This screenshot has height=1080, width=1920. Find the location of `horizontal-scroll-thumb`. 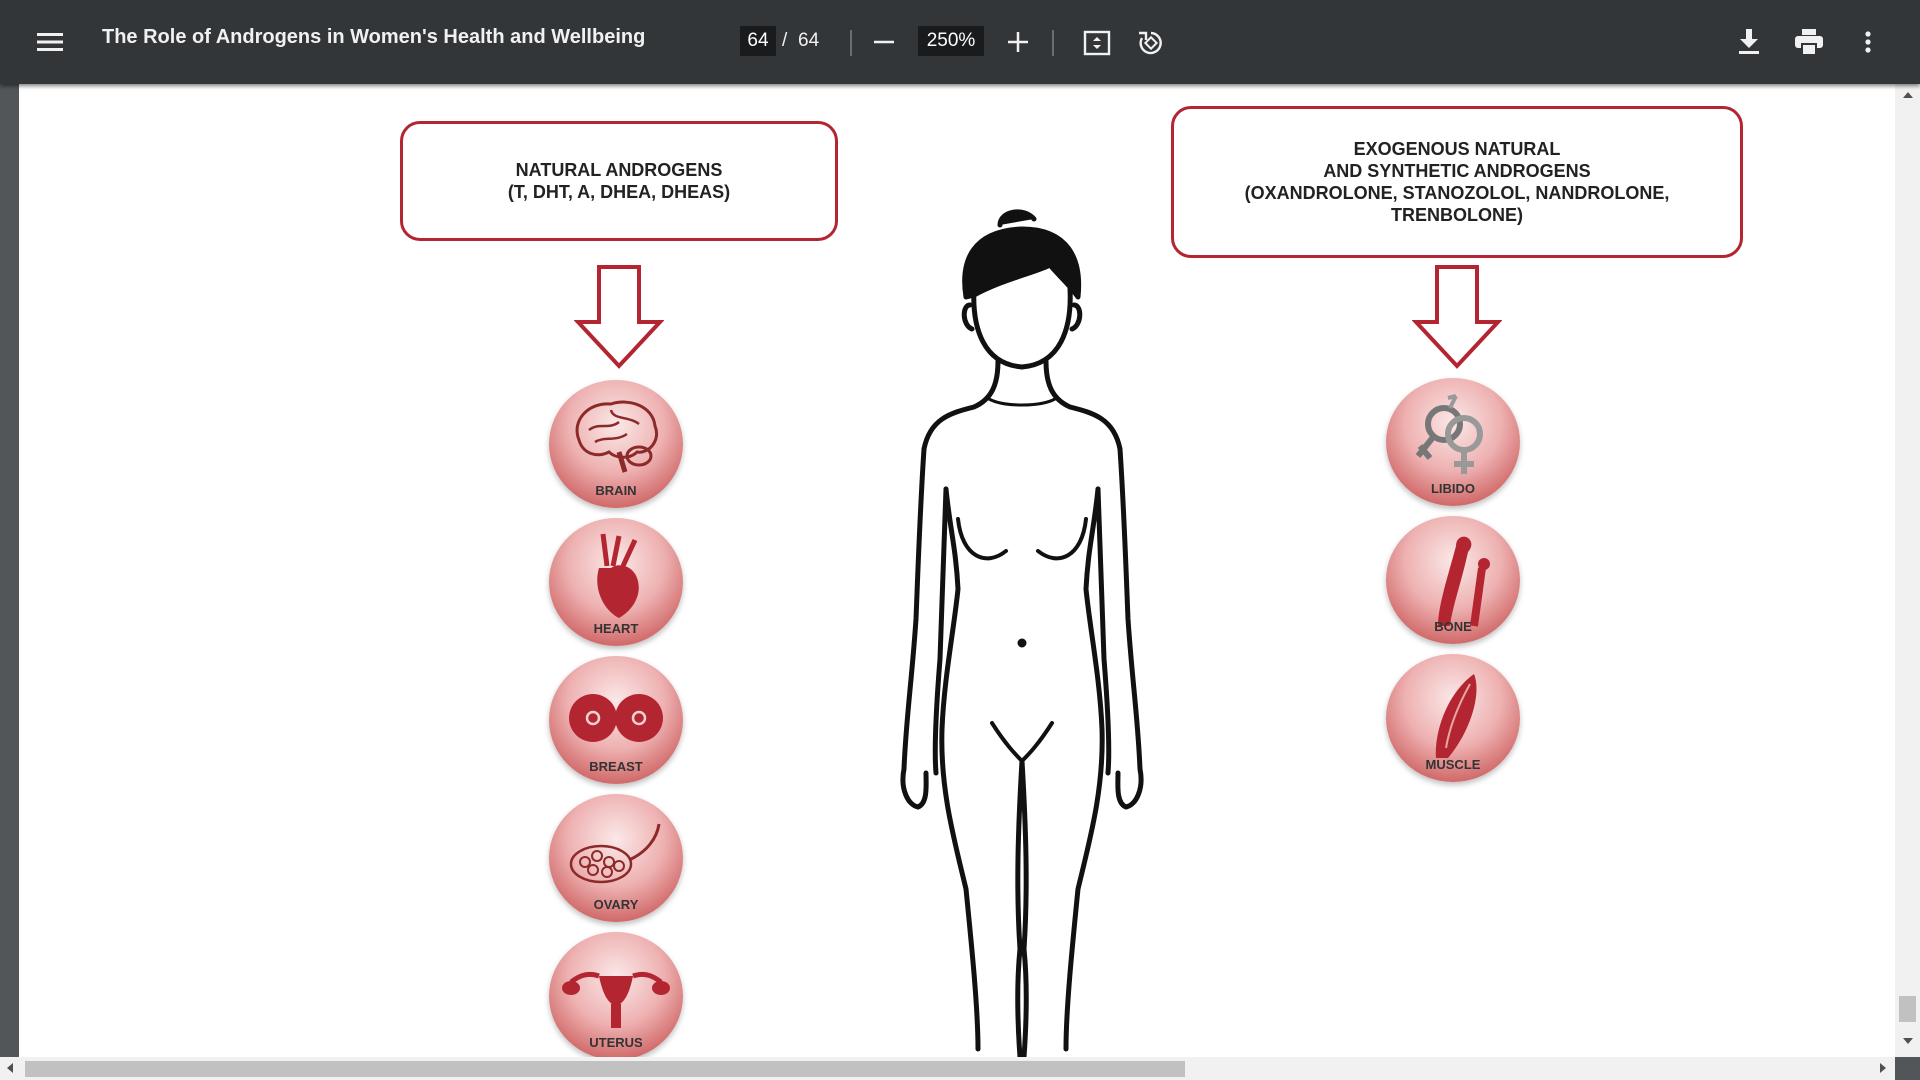

horizontal-scroll-thumb is located at coordinates (605, 1069).